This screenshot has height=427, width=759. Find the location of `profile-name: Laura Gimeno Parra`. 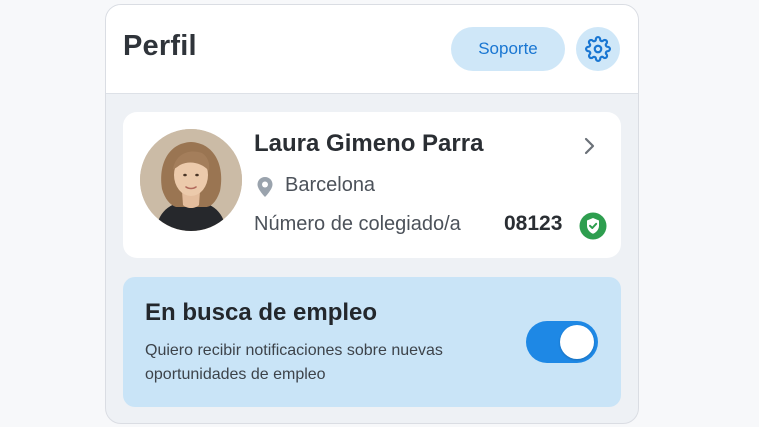

profile-name: Laura Gimeno Parra is located at coordinates (369, 143).